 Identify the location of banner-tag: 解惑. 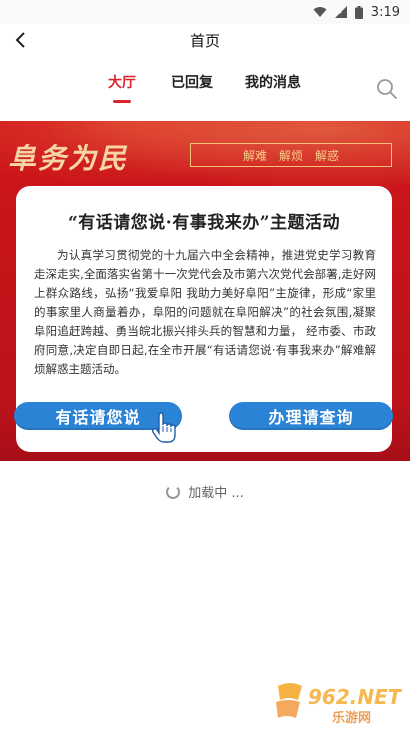
(327, 155).